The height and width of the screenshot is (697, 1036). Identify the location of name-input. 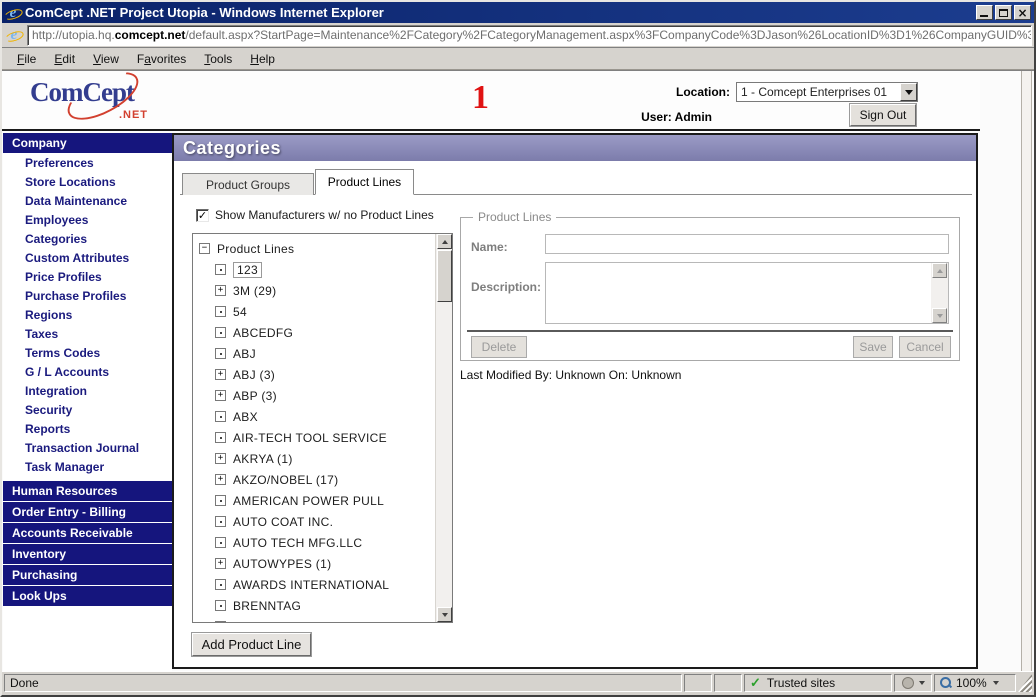
(747, 244).